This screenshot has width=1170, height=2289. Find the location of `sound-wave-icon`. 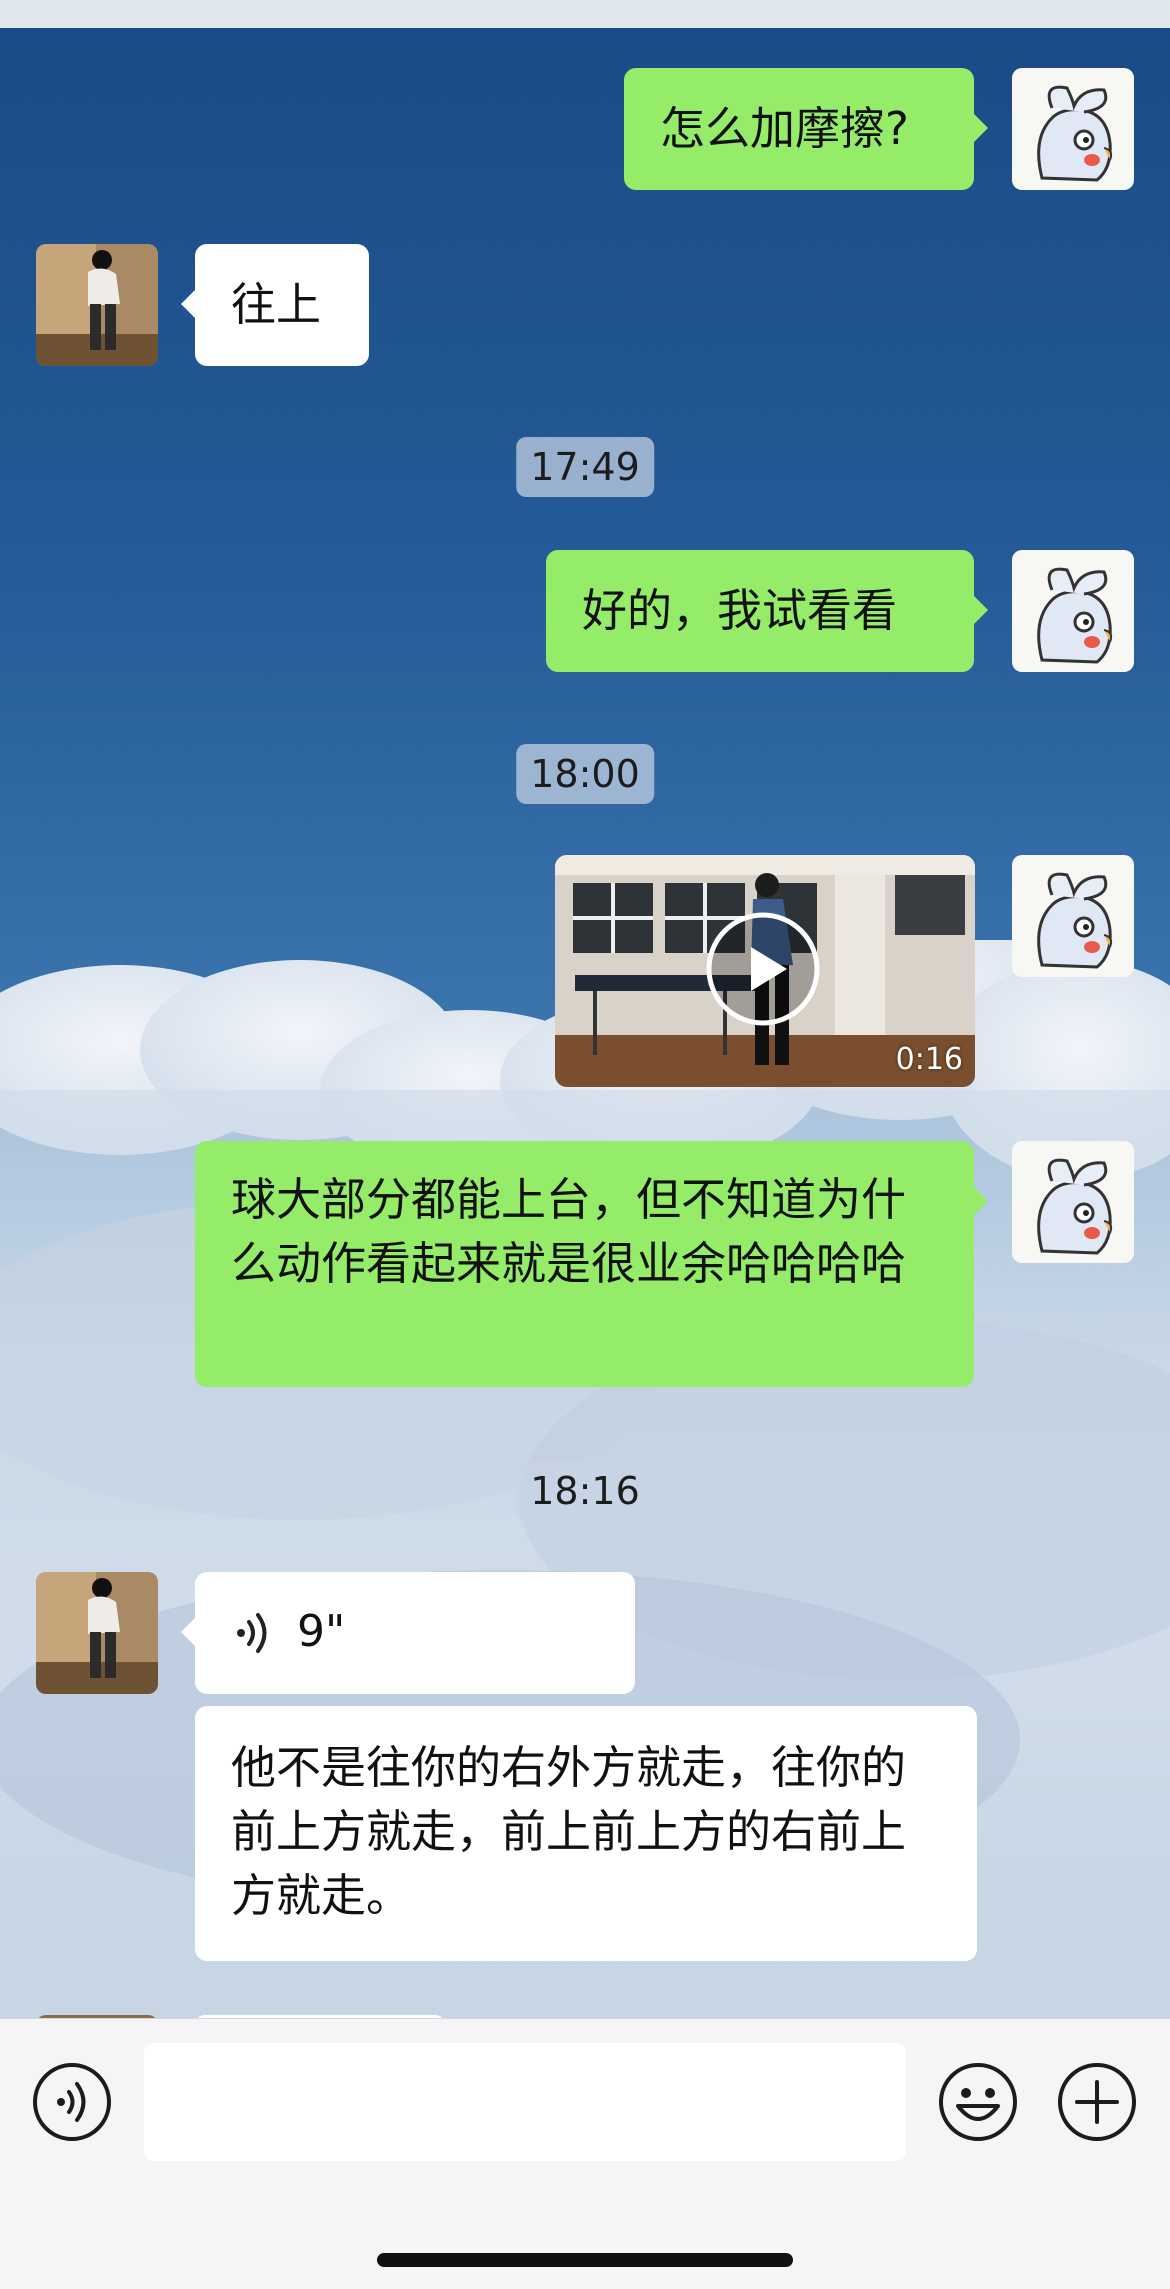

sound-wave-icon is located at coordinates (252, 1633).